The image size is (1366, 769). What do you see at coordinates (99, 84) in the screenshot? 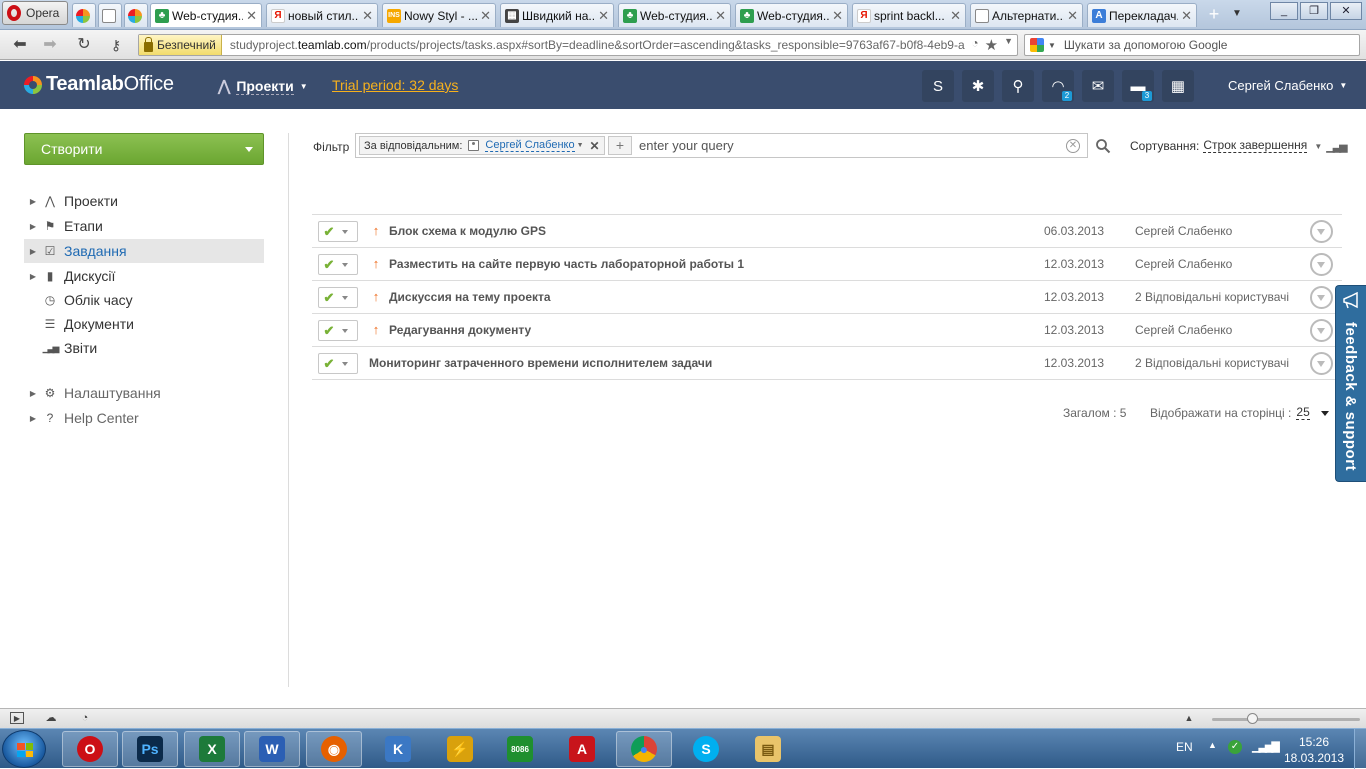
I see `teamlab-logo: Teamlab Office` at bounding box center [99, 84].